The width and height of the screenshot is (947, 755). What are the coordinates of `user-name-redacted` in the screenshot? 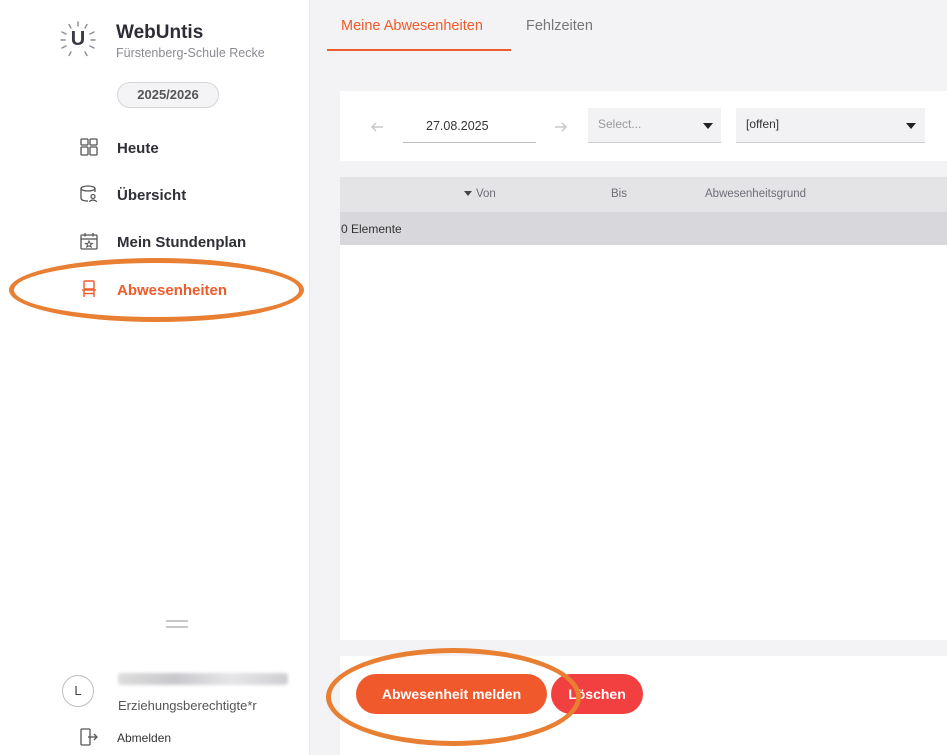 It's located at (203, 679).